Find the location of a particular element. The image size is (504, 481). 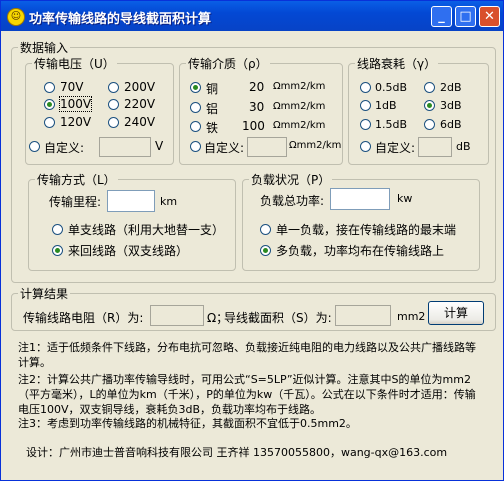

calculate-button: 计算 is located at coordinates (456, 313).